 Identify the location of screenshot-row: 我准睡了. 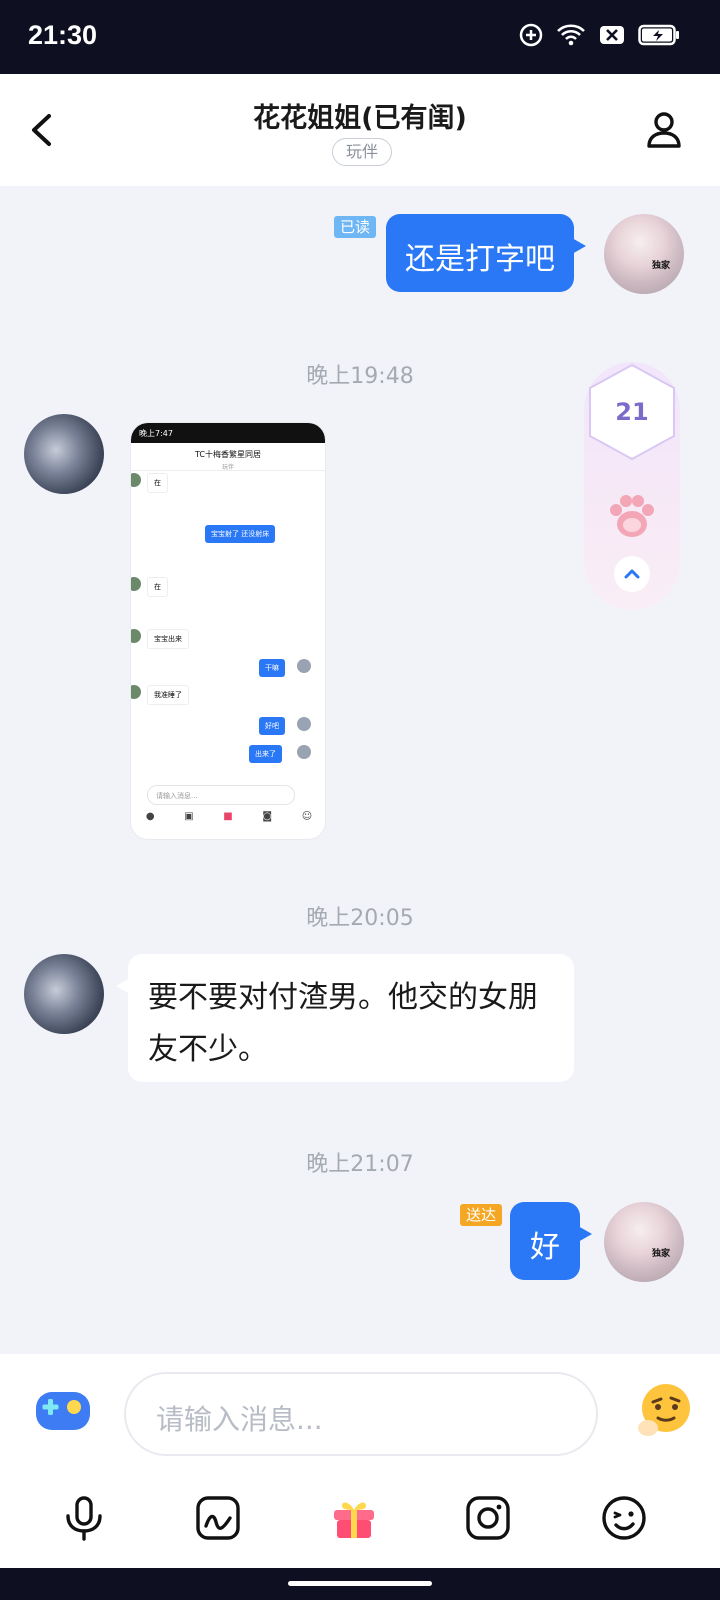
(168, 695).